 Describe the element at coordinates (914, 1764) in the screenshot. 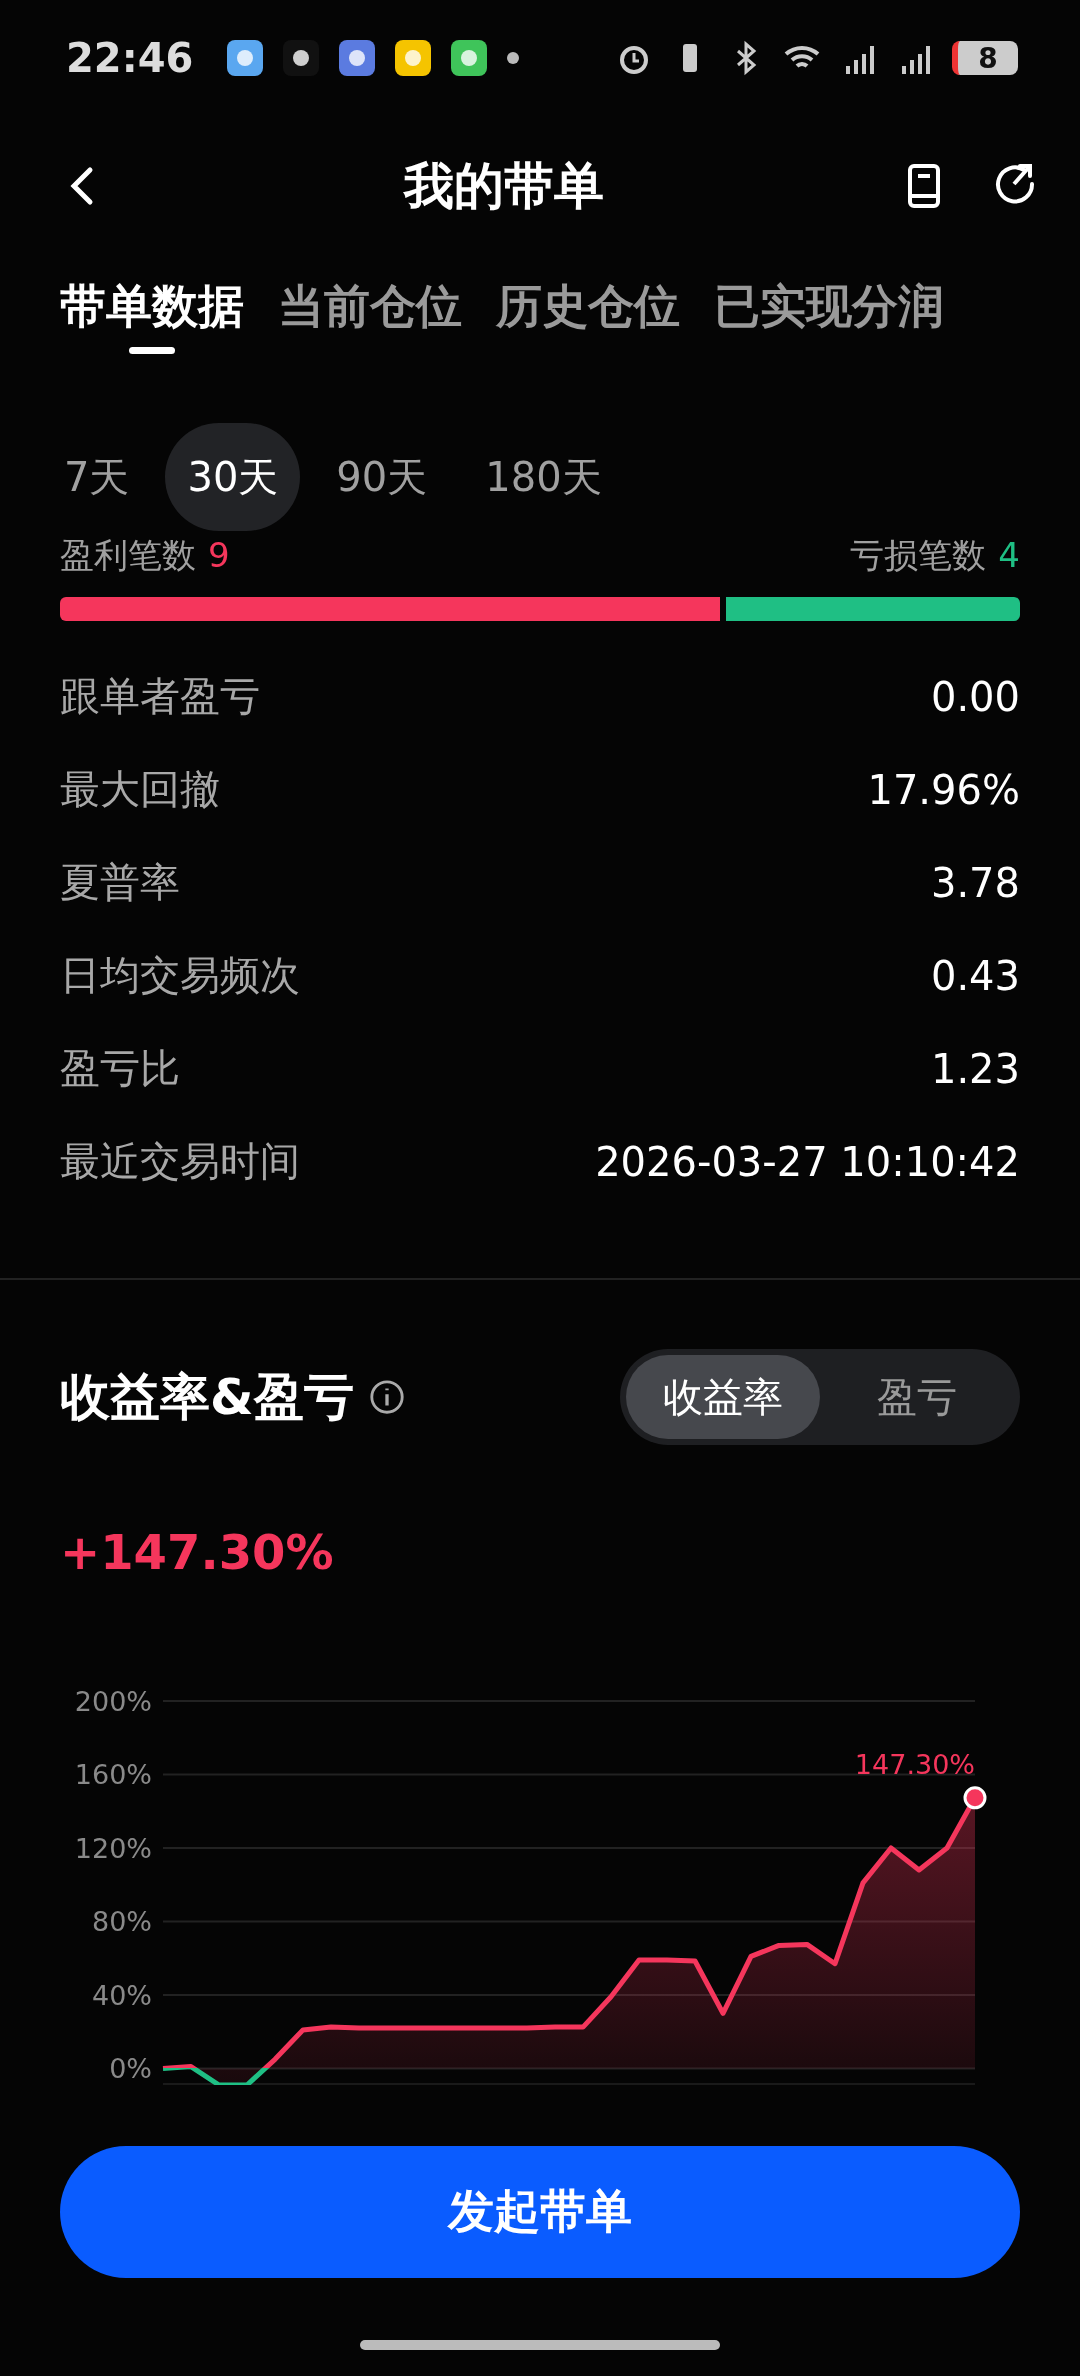

I see `value-label: 147.30%` at that location.